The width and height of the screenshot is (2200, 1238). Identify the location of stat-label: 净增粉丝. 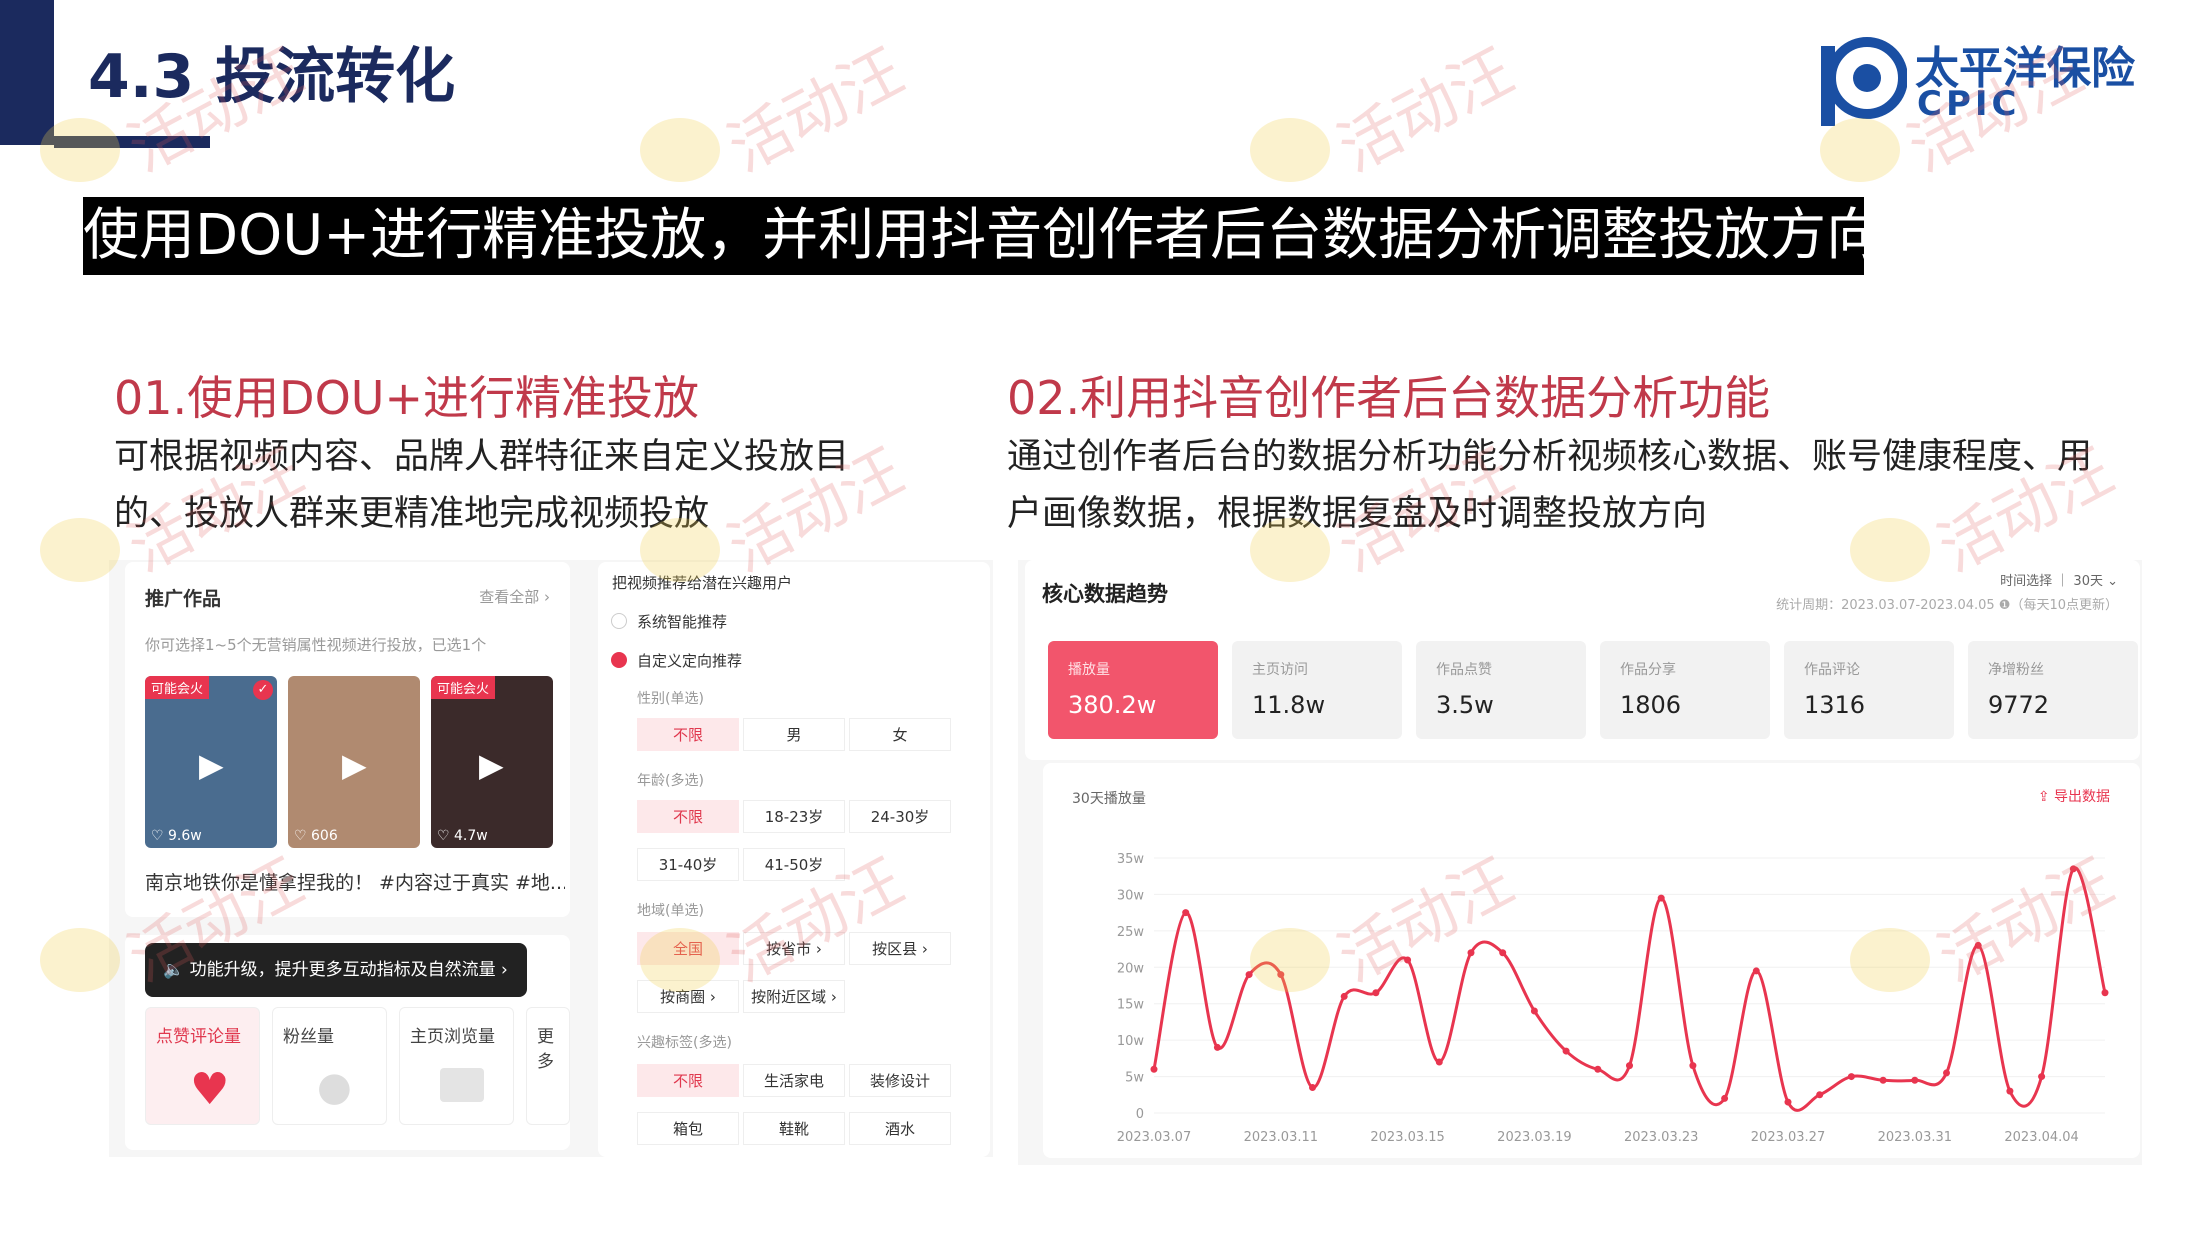
(2016, 670).